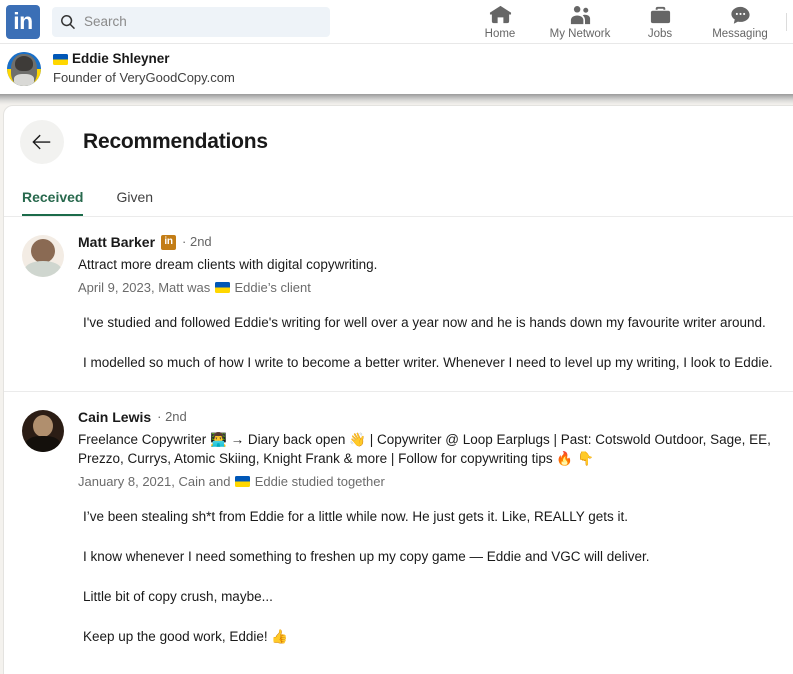 The width and height of the screenshot is (793, 674). Describe the element at coordinates (398, 199) in the screenshot. I see `tab-bar: Received Given` at that location.